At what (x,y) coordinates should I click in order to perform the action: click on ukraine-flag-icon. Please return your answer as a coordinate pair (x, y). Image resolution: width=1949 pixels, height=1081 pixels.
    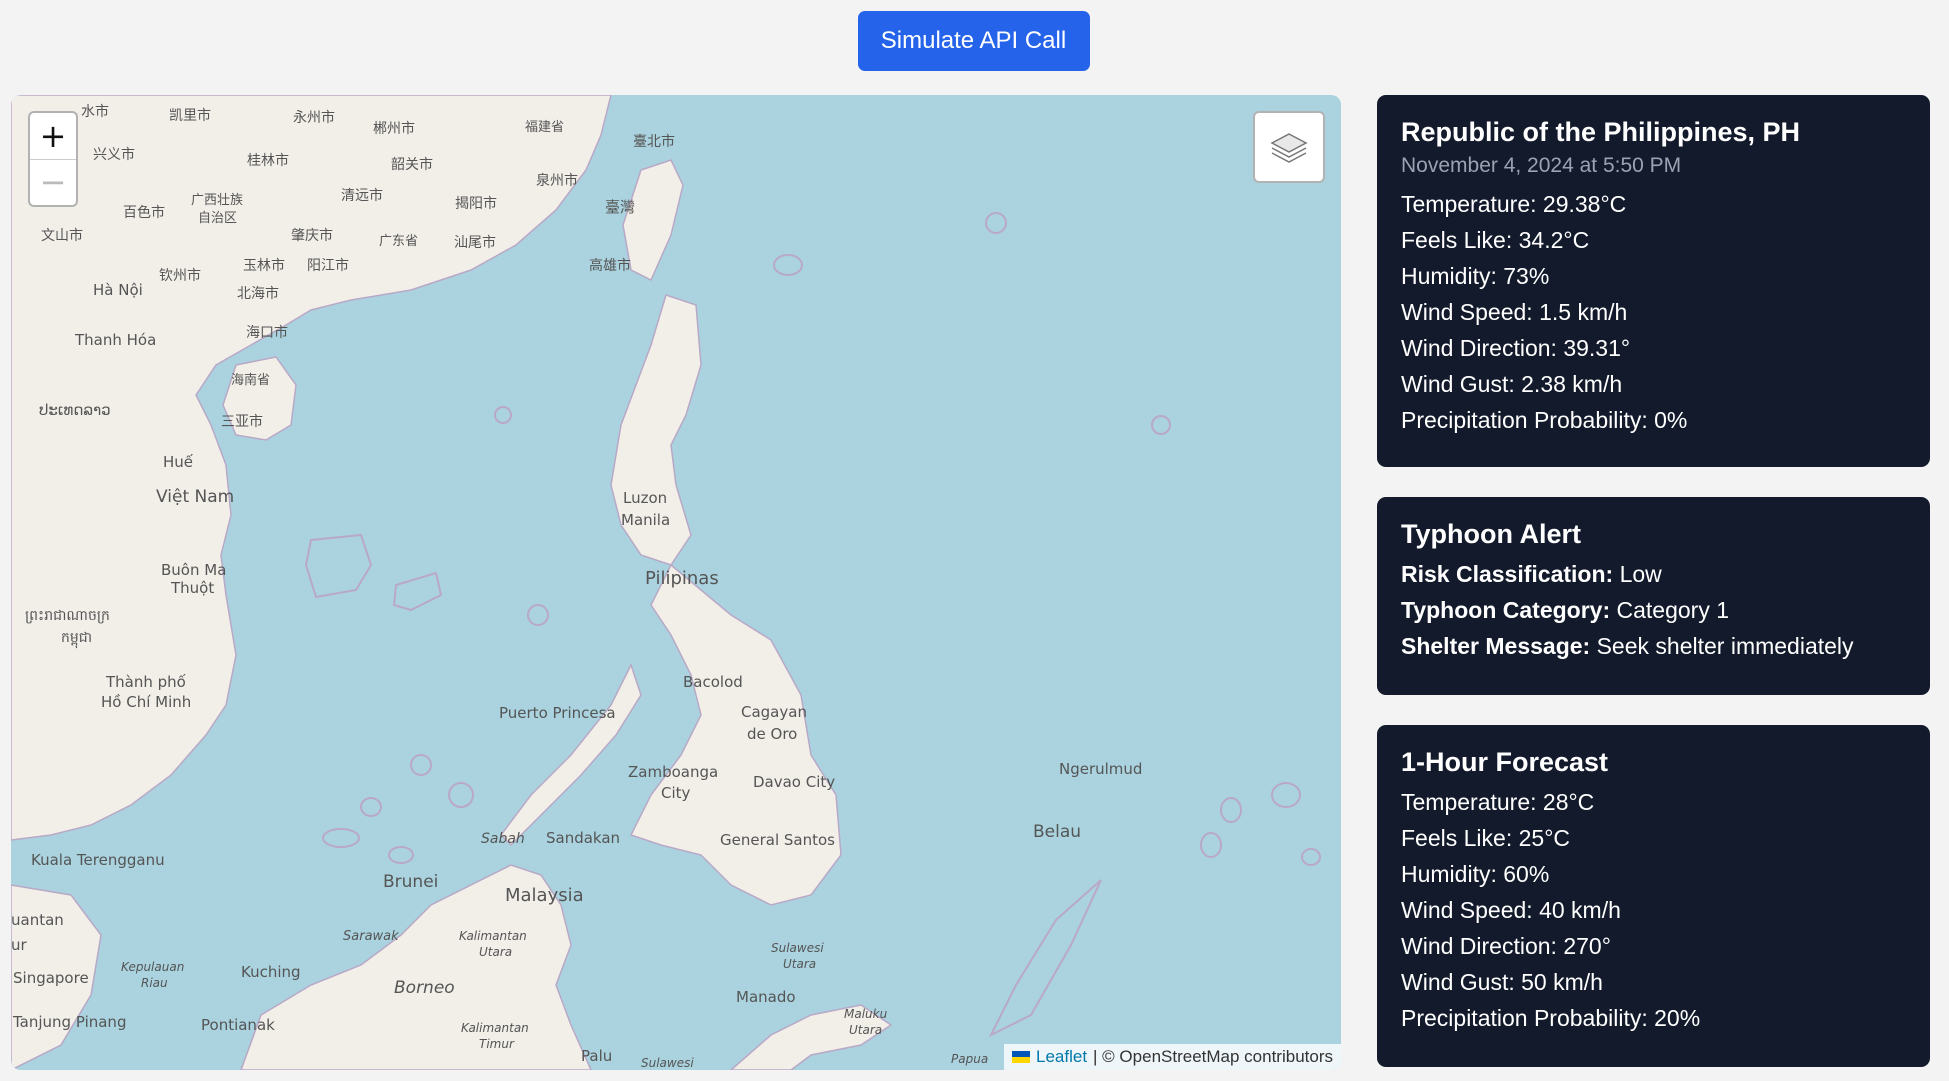
    Looking at the image, I should click on (1021, 1057).